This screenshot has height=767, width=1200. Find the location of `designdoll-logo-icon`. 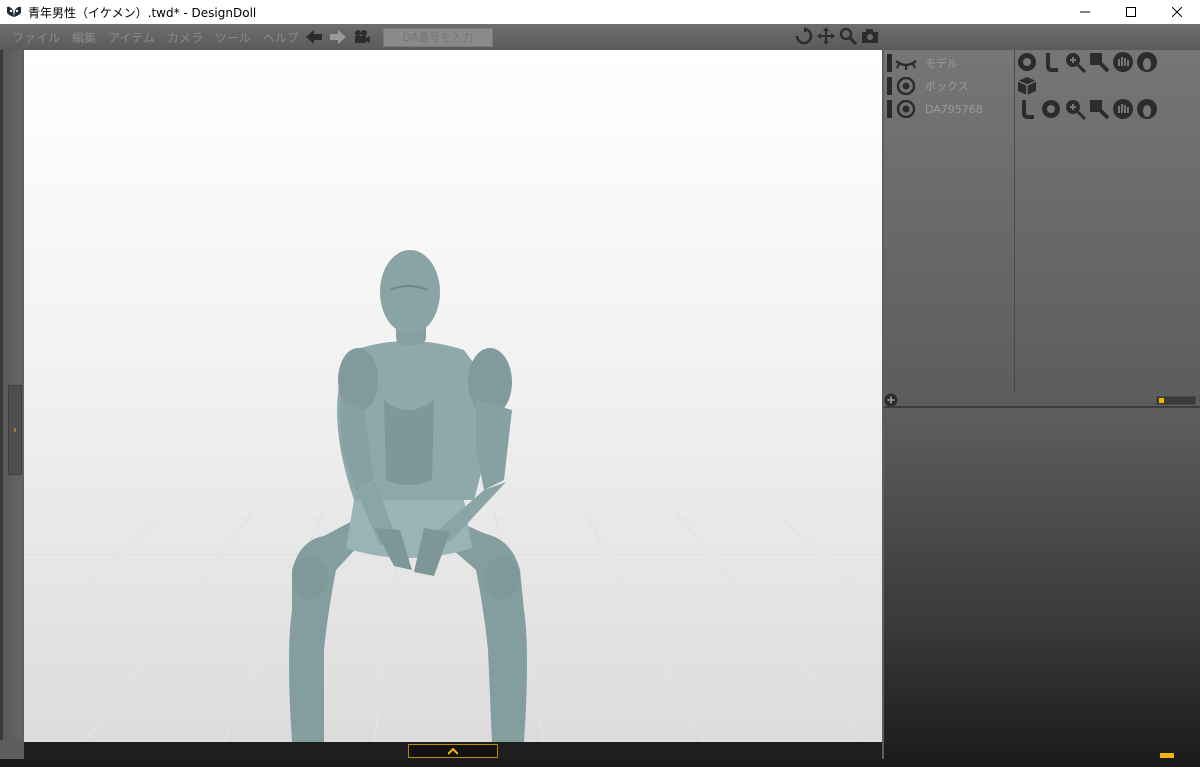

designdoll-logo-icon is located at coordinates (14, 12).